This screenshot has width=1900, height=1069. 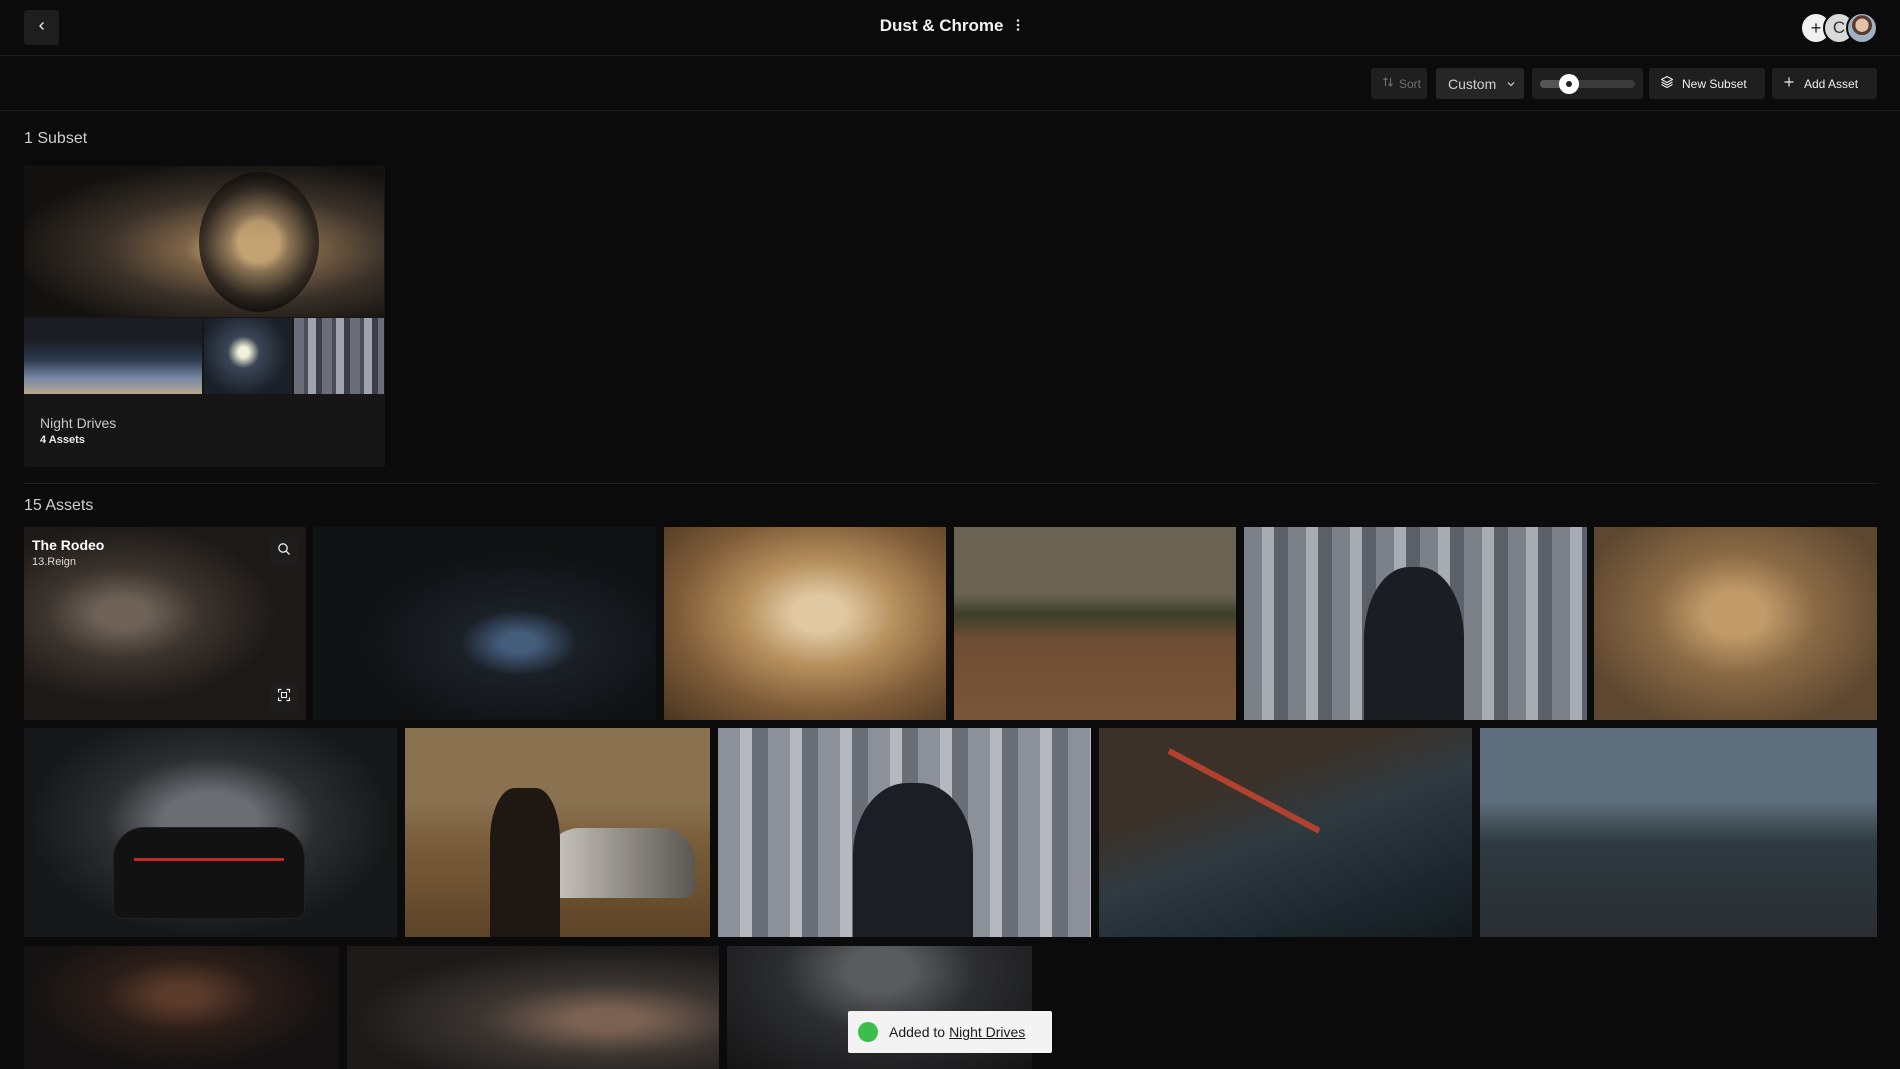 What do you see at coordinates (1472, 83) in the screenshot?
I see `sort-order-value: Custom` at bounding box center [1472, 83].